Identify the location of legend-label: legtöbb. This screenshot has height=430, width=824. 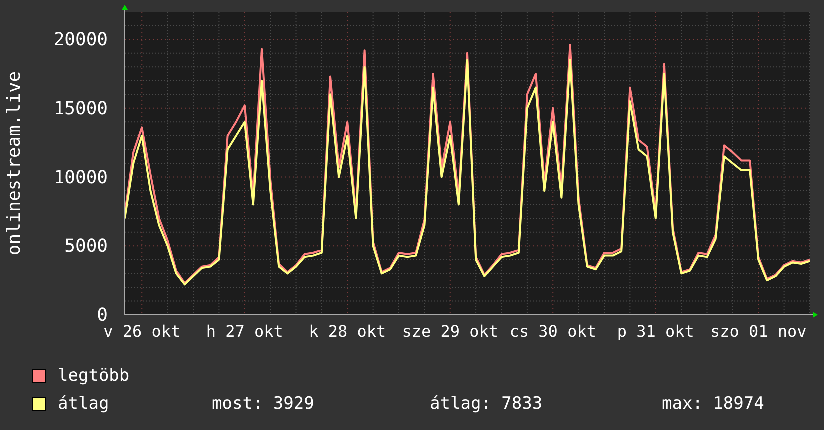
(94, 376).